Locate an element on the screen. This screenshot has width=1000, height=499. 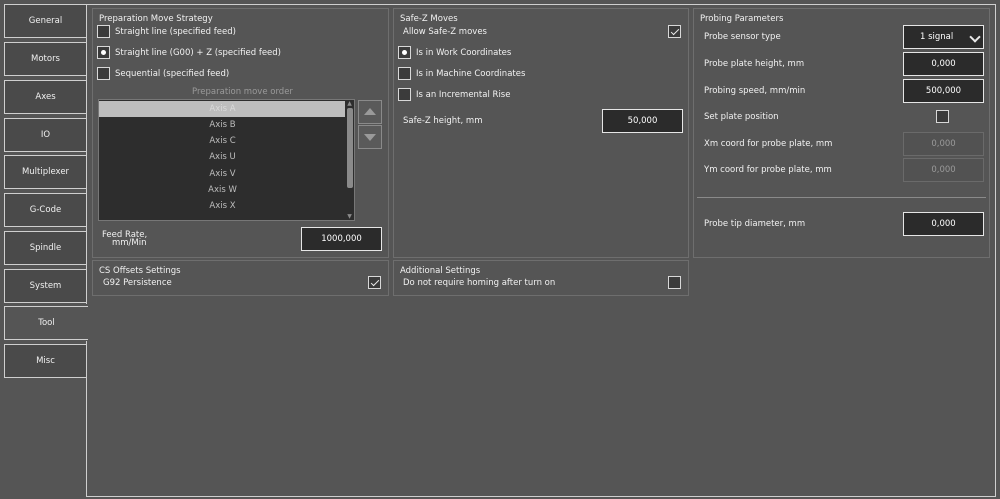
allow-safe-z-checkbox is located at coordinates (674, 31).